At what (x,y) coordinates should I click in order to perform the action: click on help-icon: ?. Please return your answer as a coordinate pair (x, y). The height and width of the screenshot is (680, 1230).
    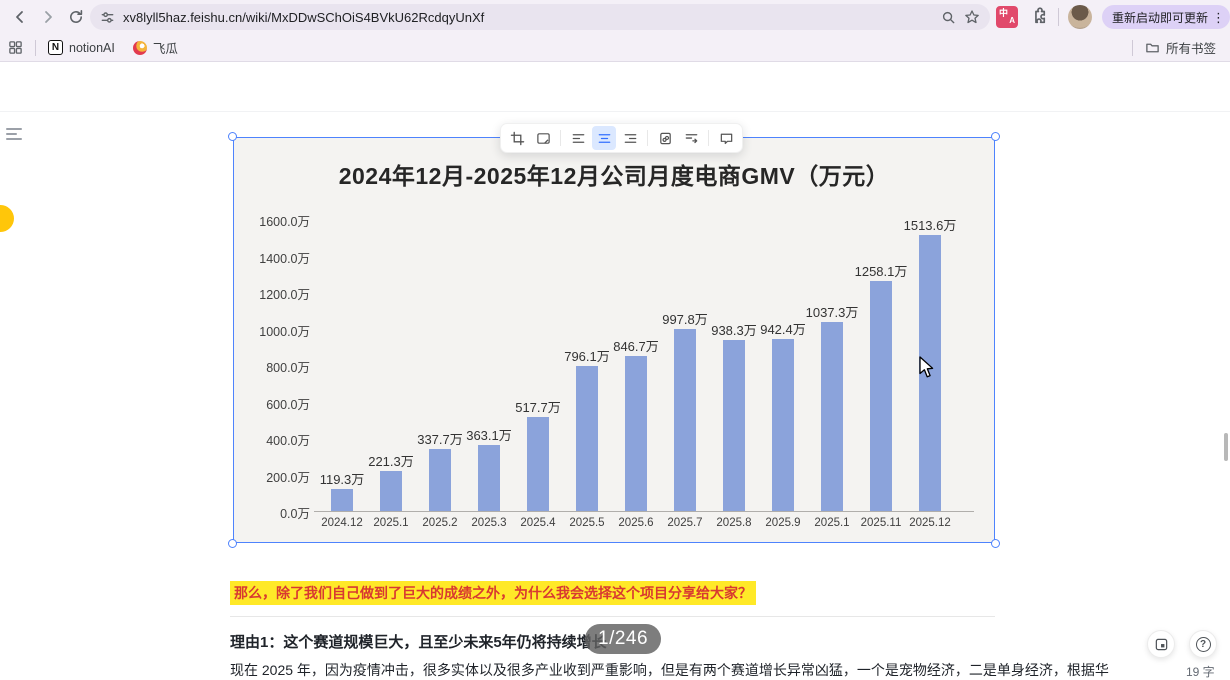
    Looking at the image, I should click on (1203, 644).